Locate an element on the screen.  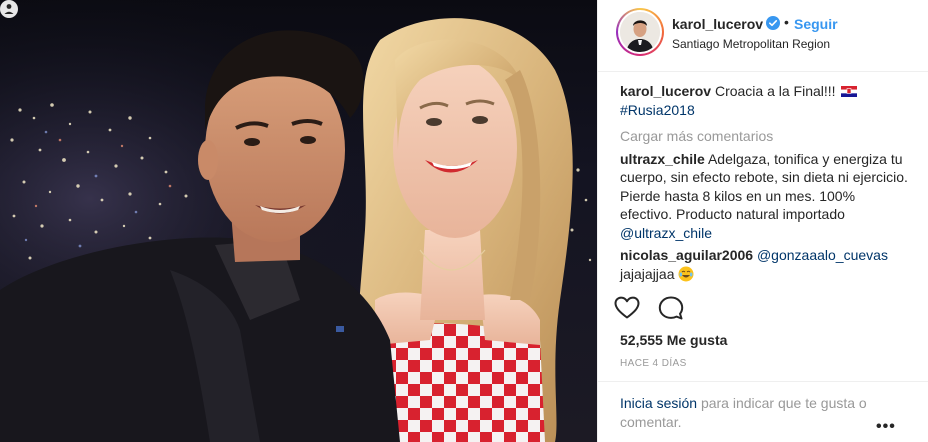
caption-hashtag: #Rusia2018 is located at coordinates (657, 110).